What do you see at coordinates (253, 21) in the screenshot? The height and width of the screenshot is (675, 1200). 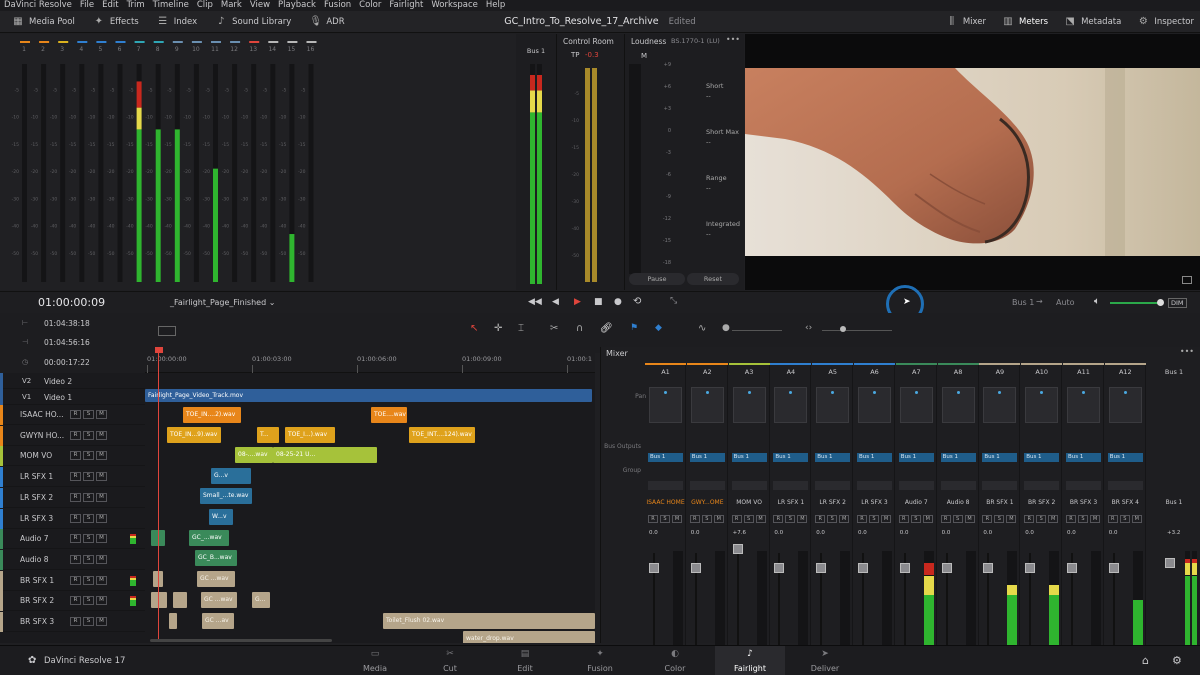 I see `sound-library-button: ♪ Sound Library` at bounding box center [253, 21].